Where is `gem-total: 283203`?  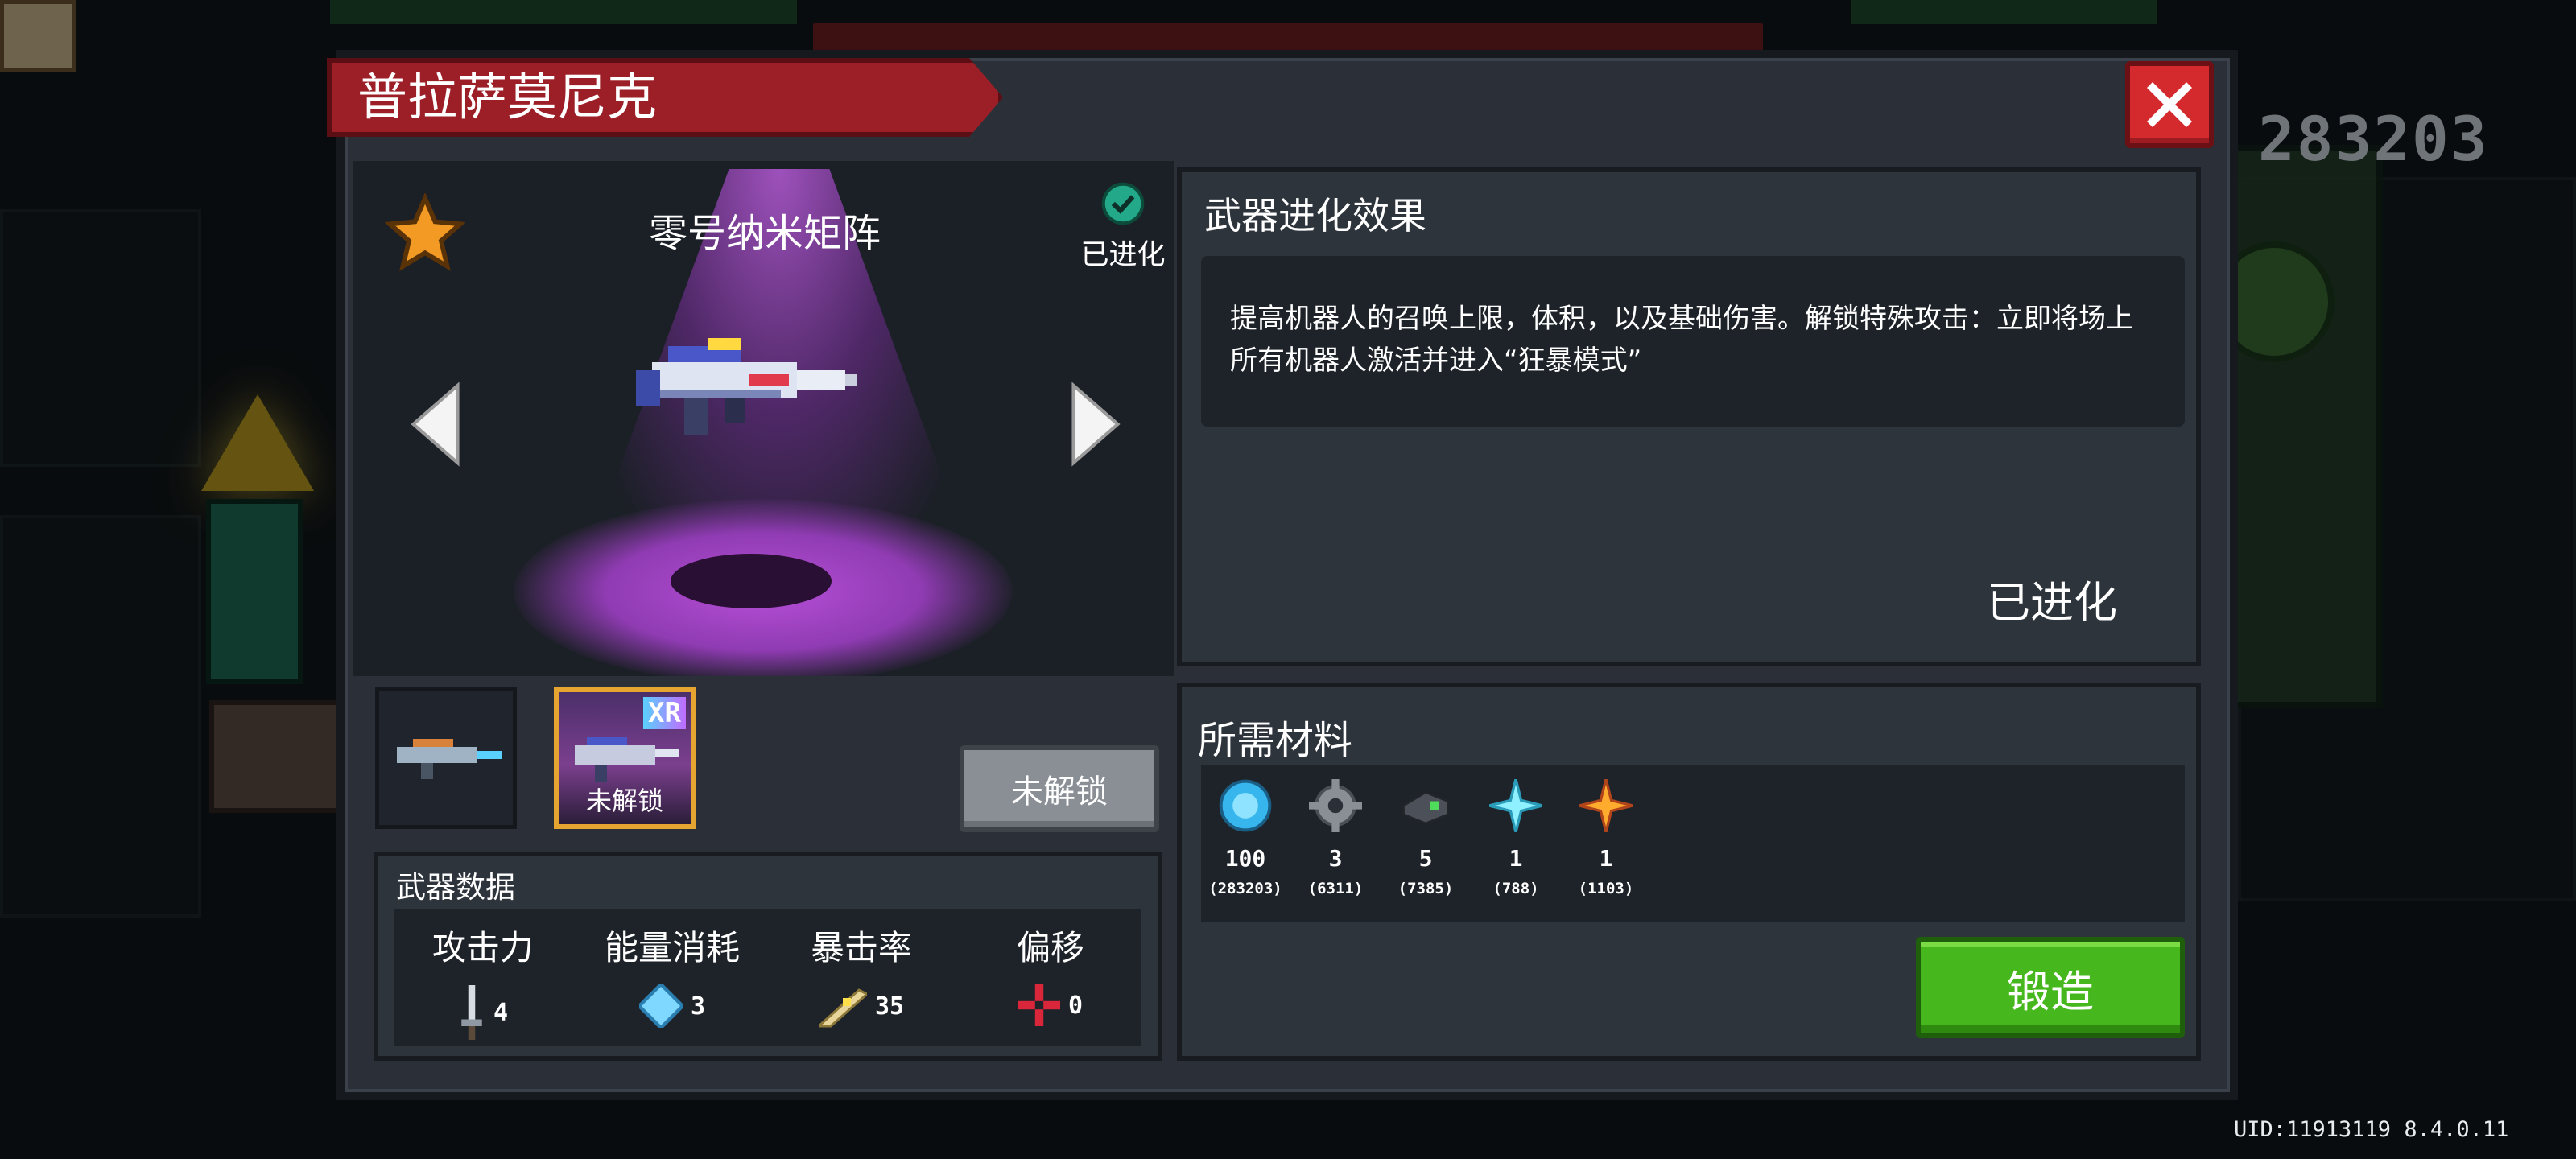
gem-total: 283203 is located at coordinates (2373, 139).